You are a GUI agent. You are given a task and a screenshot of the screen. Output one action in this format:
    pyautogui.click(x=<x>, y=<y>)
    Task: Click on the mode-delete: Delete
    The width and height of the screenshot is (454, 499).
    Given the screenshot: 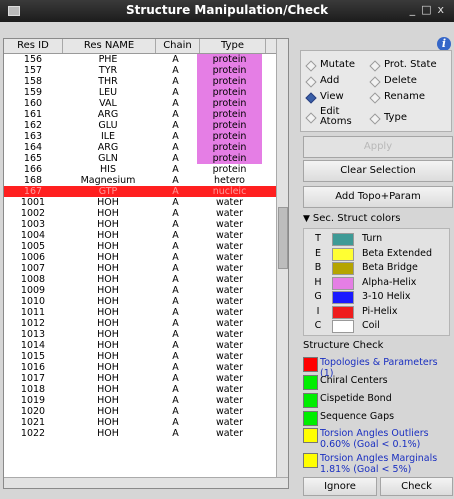 What is the action you would take?
    pyautogui.click(x=393, y=81)
    